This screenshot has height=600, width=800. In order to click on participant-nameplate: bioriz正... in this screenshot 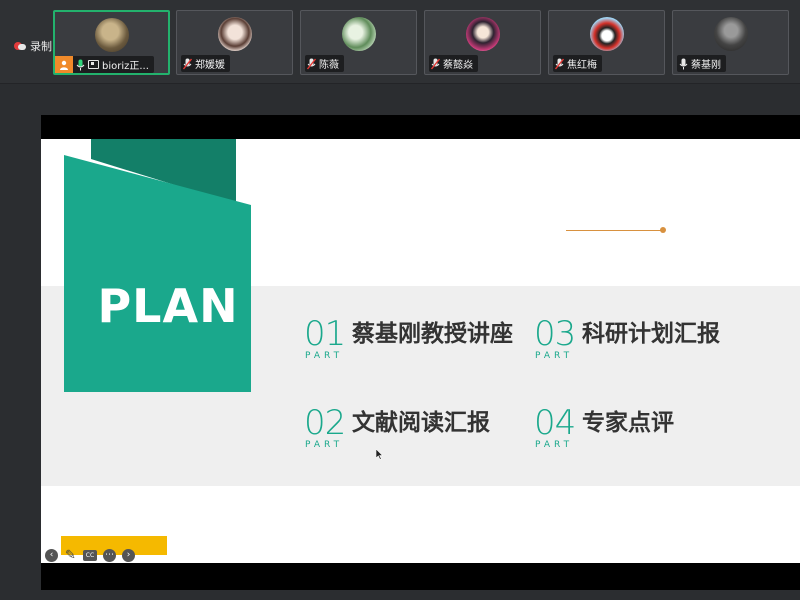, I will do `click(104, 64)`.